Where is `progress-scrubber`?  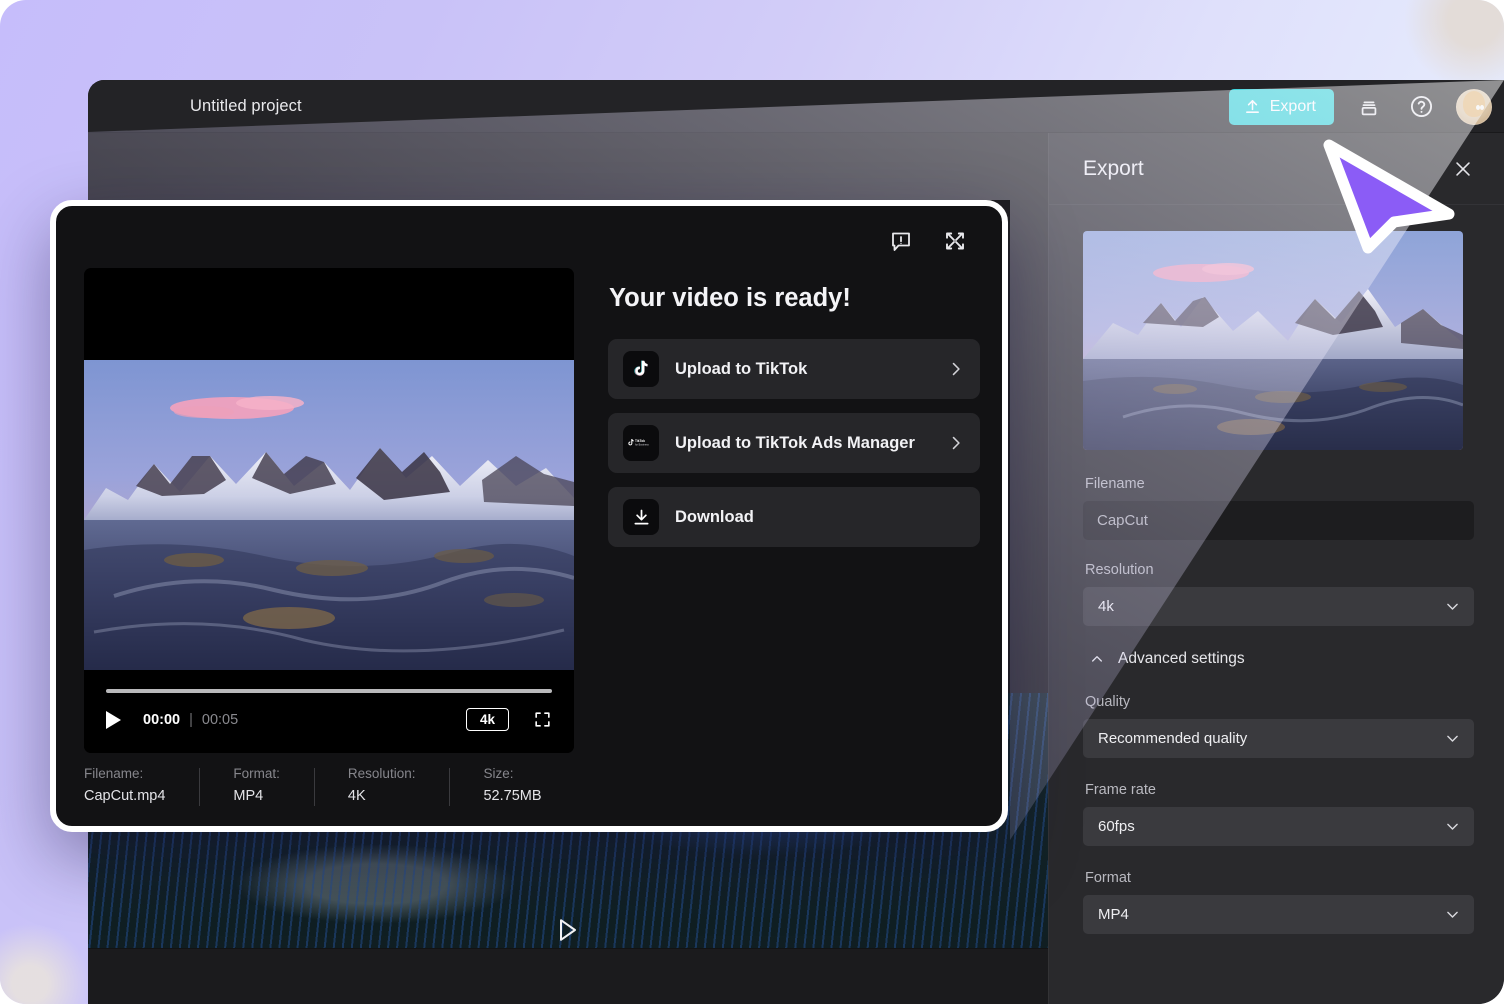
progress-scrubber is located at coordinates (329, 691).